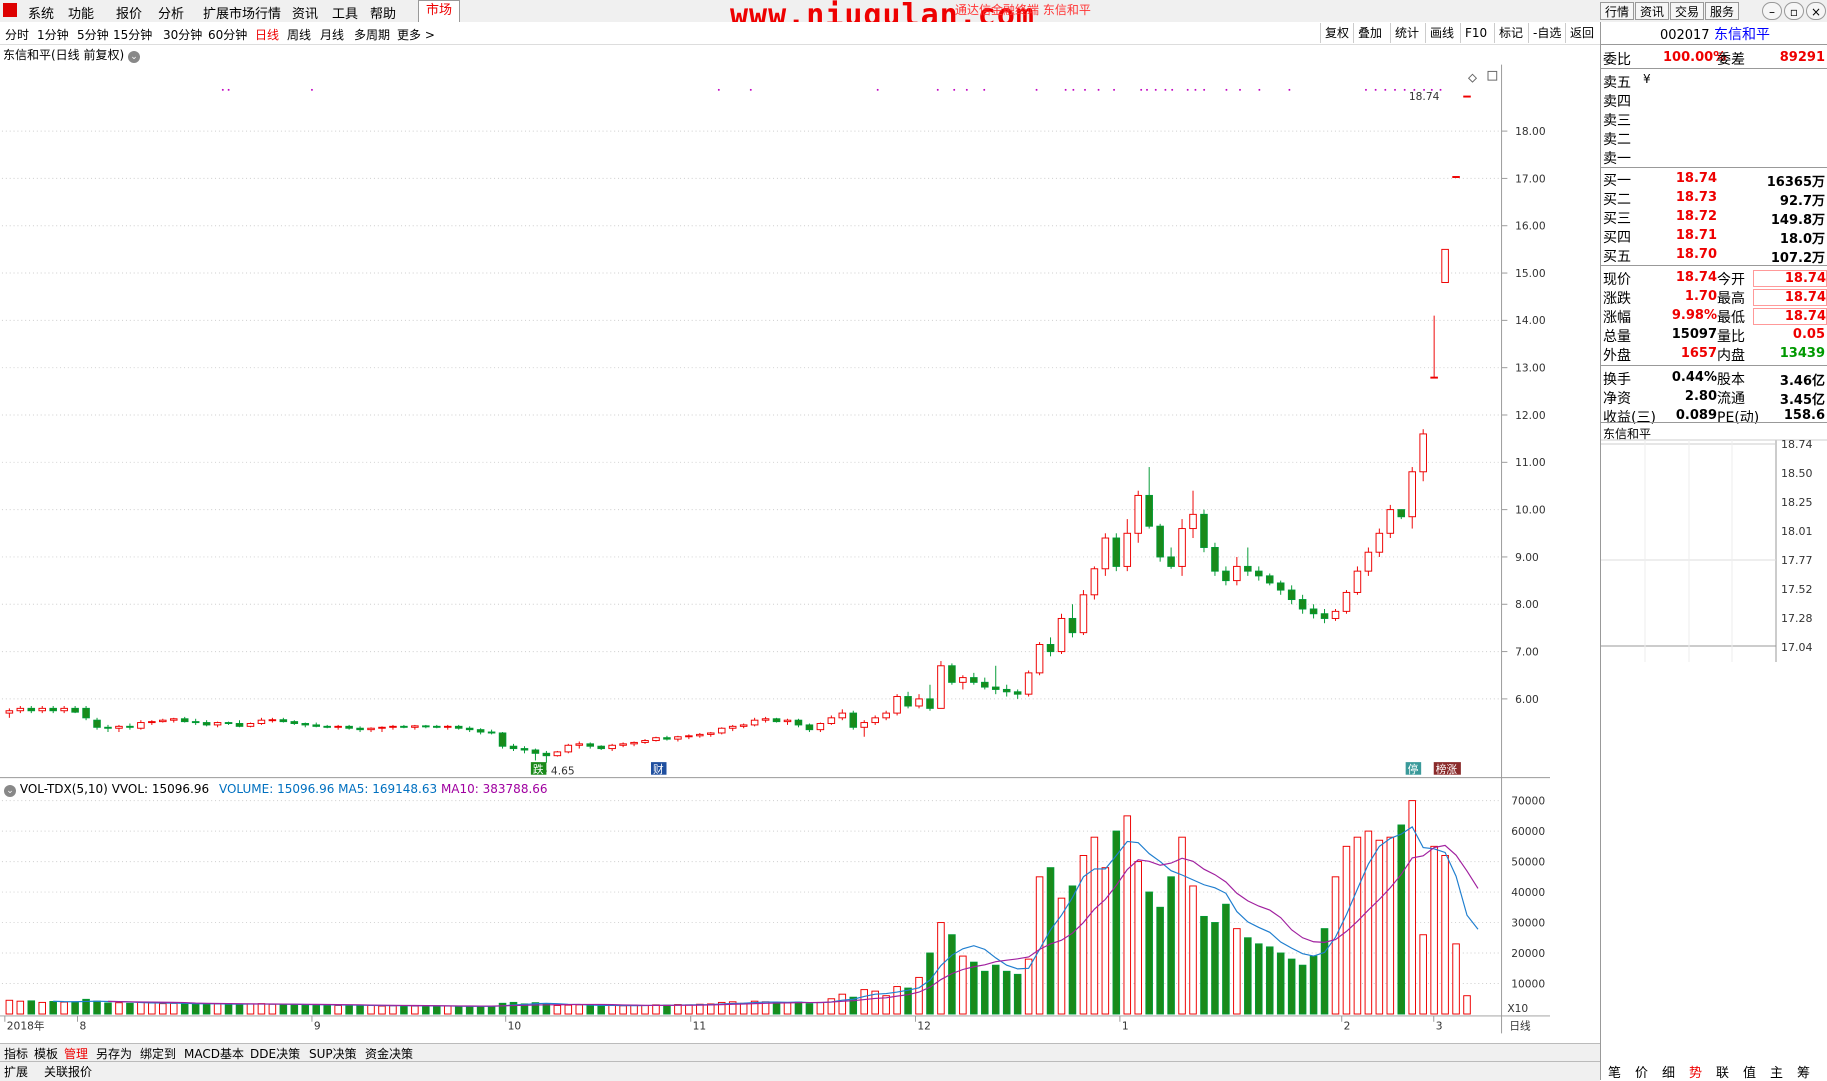 This screenshot has height=1081, width=1827. What do you see at coordinates (1441, 33) in the screenshot?
I see `chart-tool-button: 画线` at bounding box center [1441, 33].